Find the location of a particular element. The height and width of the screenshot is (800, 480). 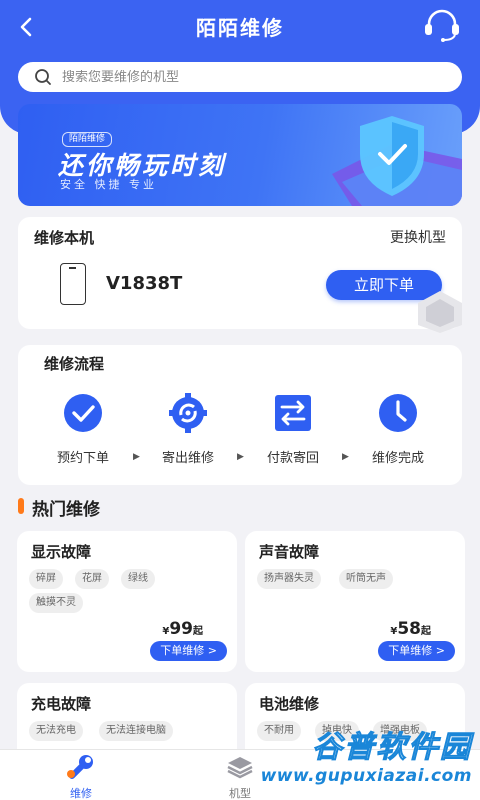

flow-step-label: 预约下单 is located at coordinates (82, 458).